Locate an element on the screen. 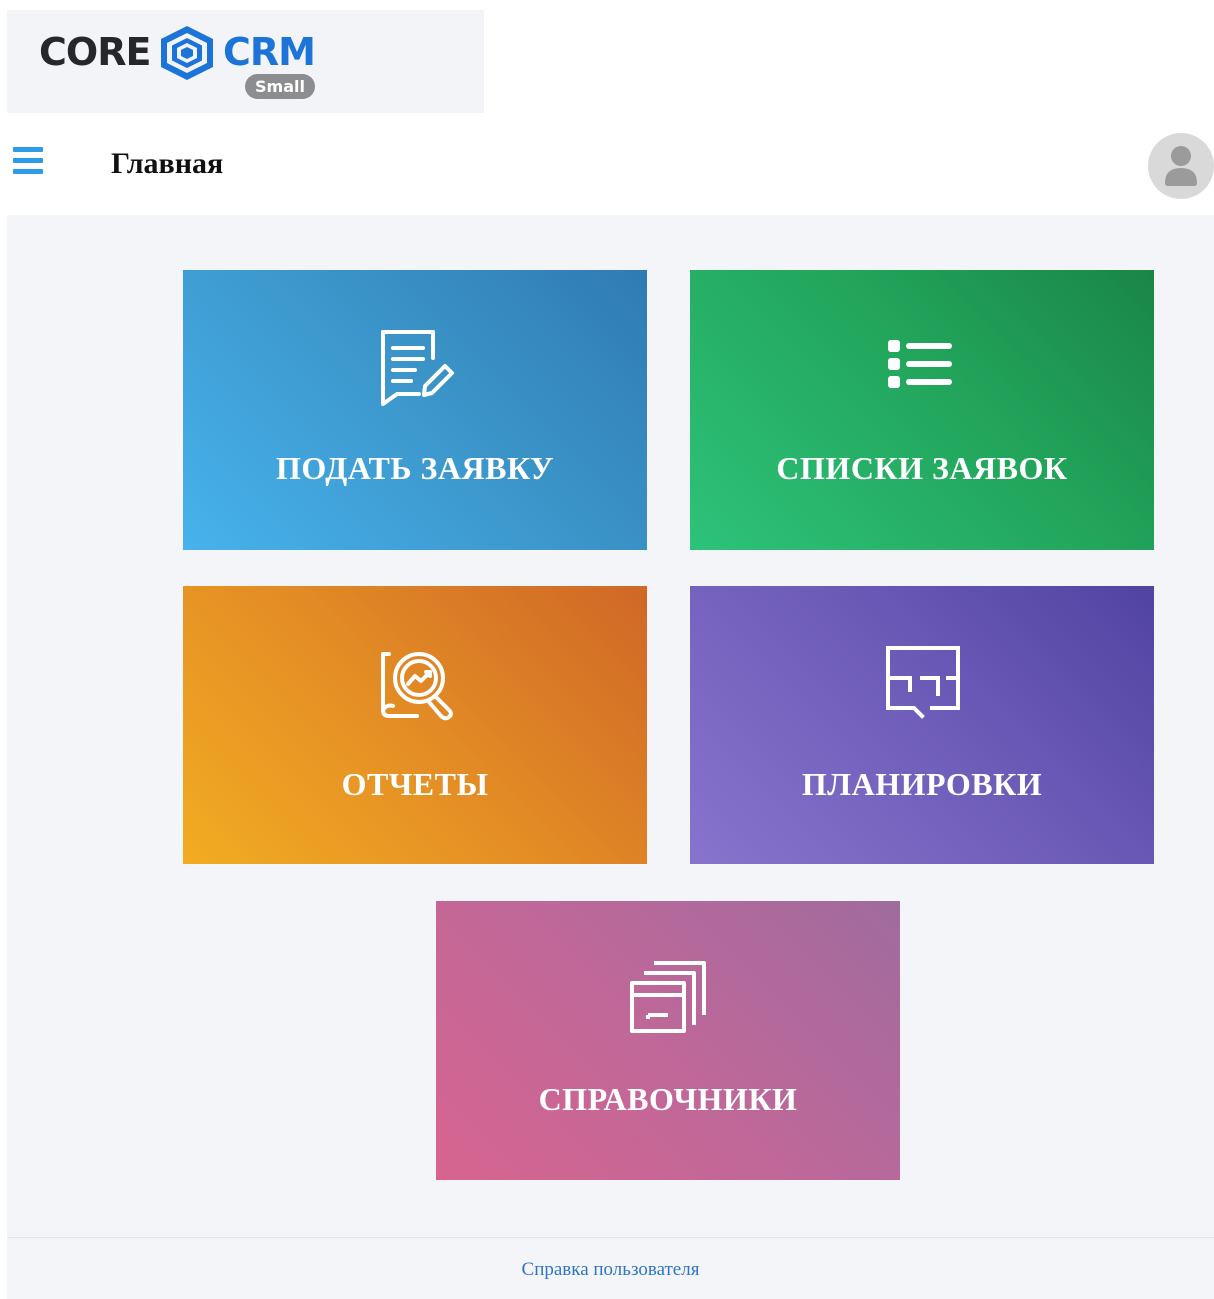 The width and height of the screenshot is (1214, 1299). tile-label: ПОДАТЬ ЗАЯВКУ is located at coordinates (415, 468).